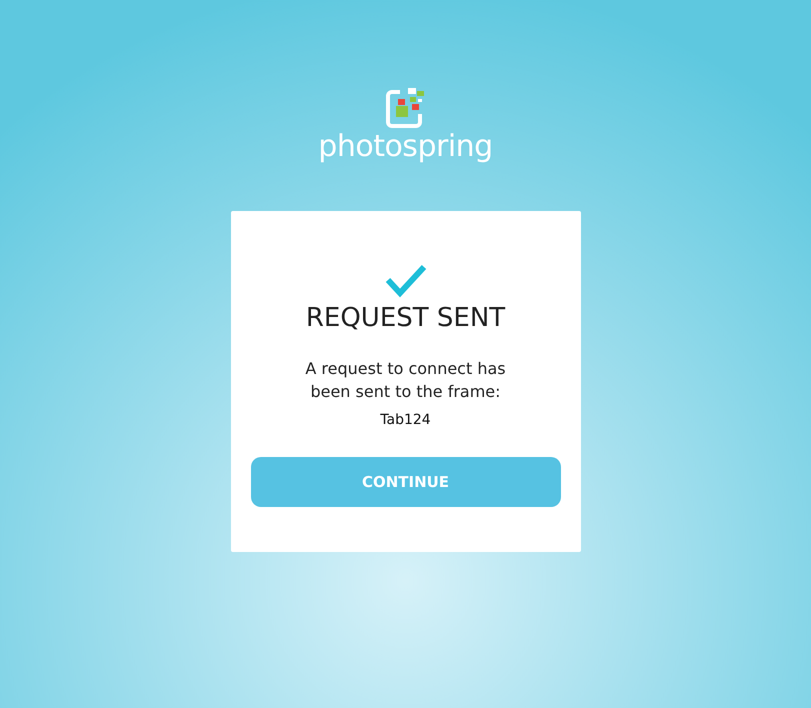 The width and height of the screenshot is (811, 708). What do you see at coordinates (405, 482) in the screenshot?
I see `continue-button: CONTINUE` at bounding box center [405, 482].